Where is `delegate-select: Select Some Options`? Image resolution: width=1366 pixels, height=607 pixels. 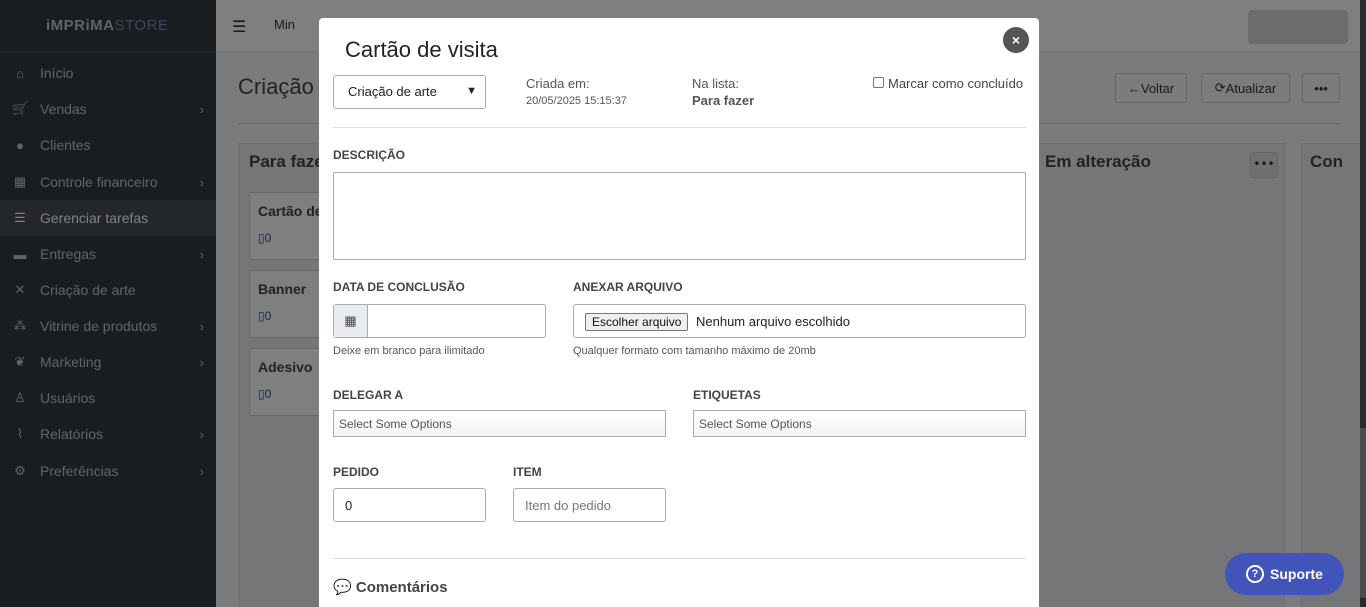
delegate-select: Select Some Options is located at coordinates (499, 423).